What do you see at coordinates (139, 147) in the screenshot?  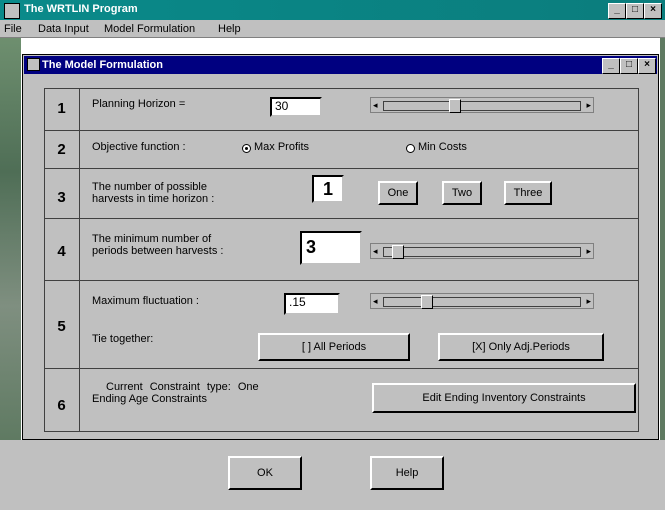 I see `objective-function-label: Objective function :` at bounding box center [139, 147].